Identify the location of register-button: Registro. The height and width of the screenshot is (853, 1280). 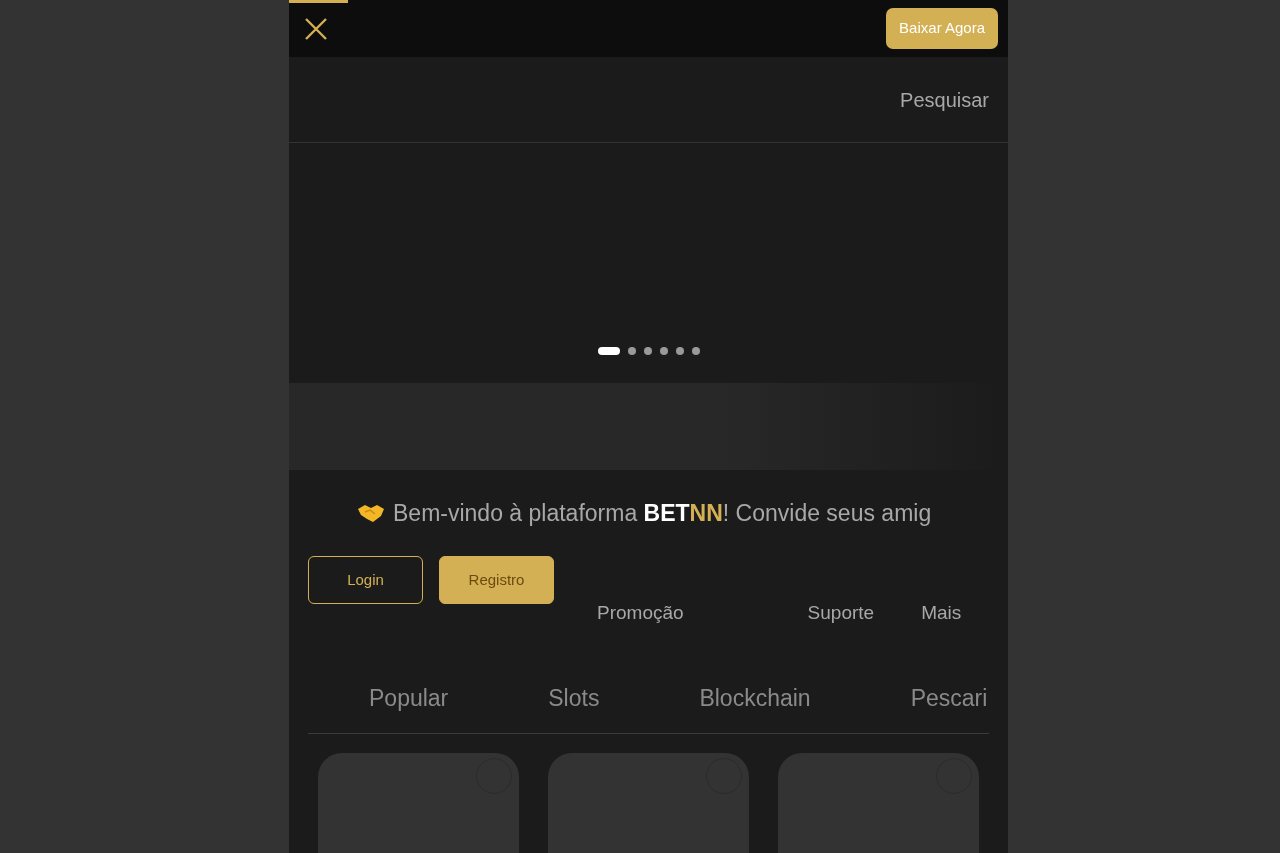
(496, 580).